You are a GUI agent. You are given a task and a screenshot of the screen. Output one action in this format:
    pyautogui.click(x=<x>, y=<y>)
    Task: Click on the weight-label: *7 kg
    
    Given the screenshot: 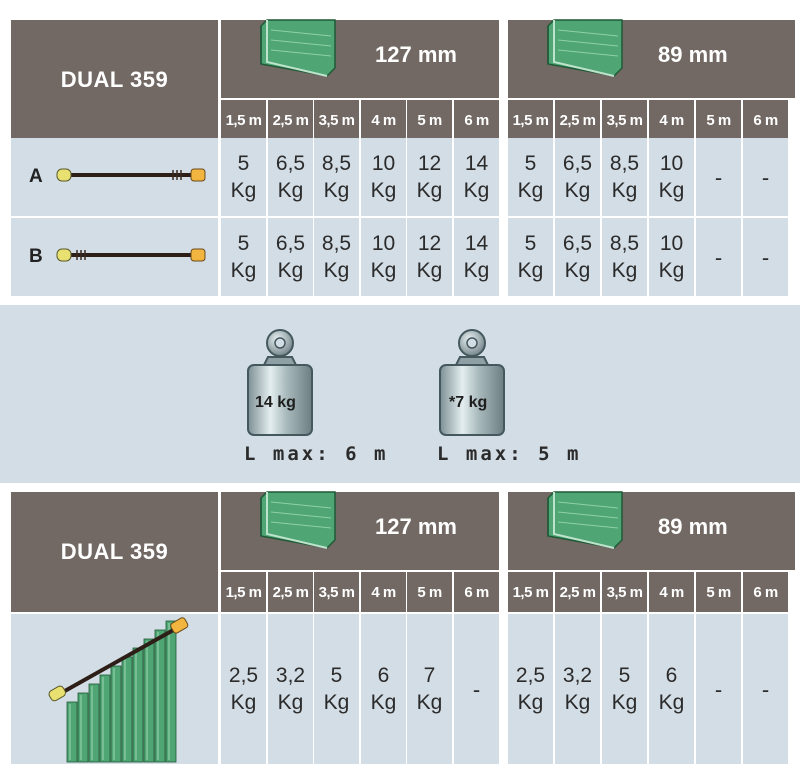 What is the action you would take?
    pyautogui.click(x=468, y=402)
    